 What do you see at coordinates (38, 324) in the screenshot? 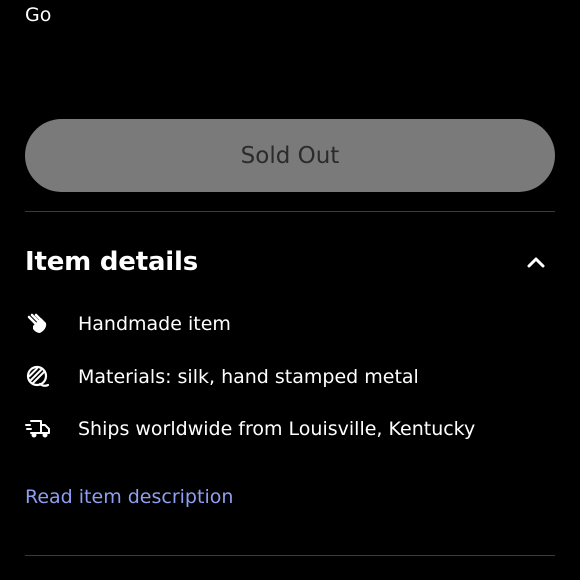
I see `hand-icon` at bounding box center [38, 324].